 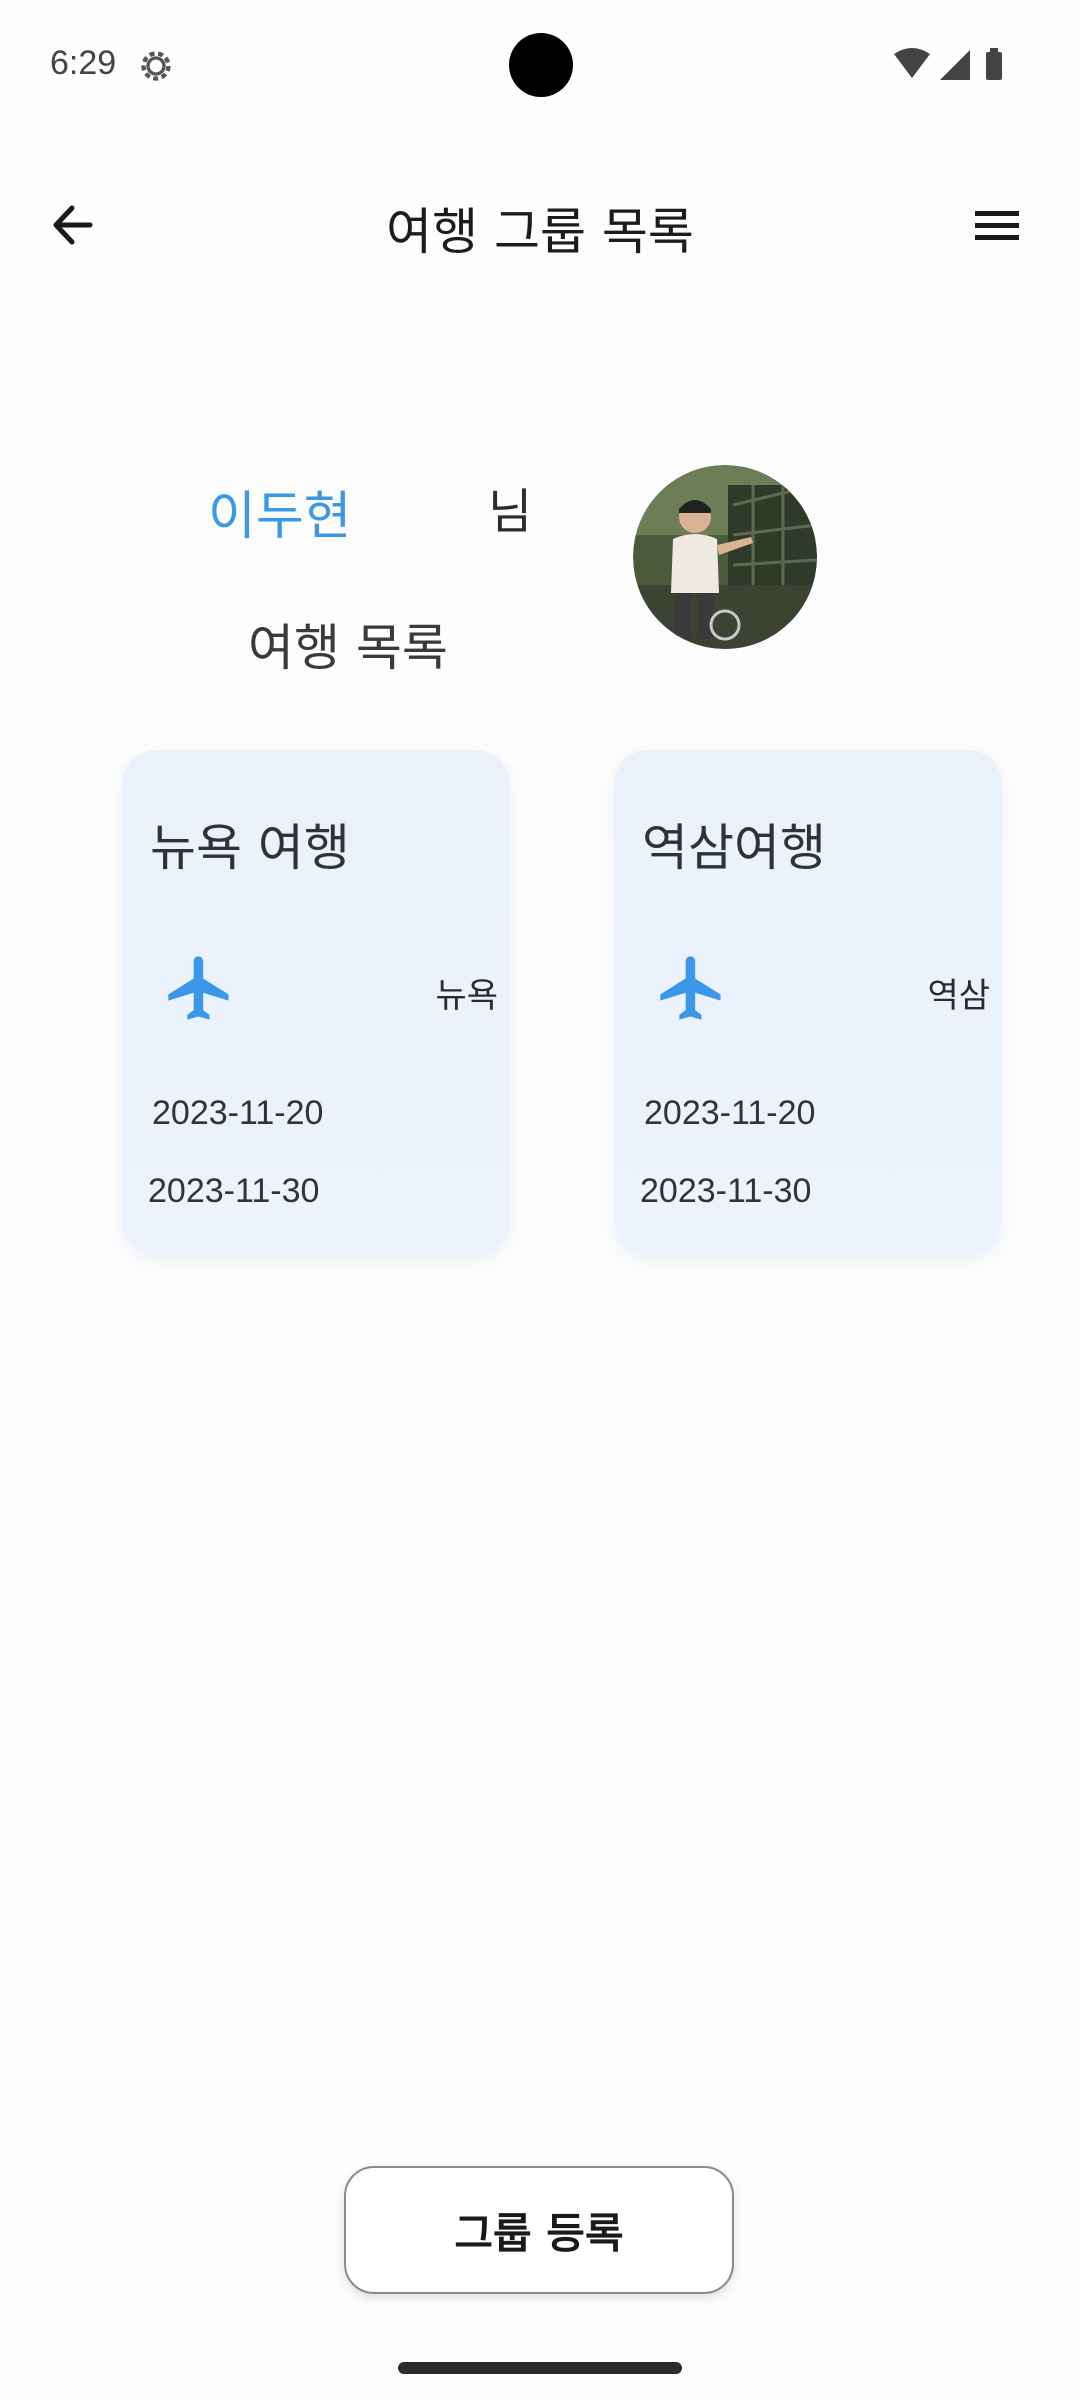 I want to click on battery-icon, so click(x=994, y=66).